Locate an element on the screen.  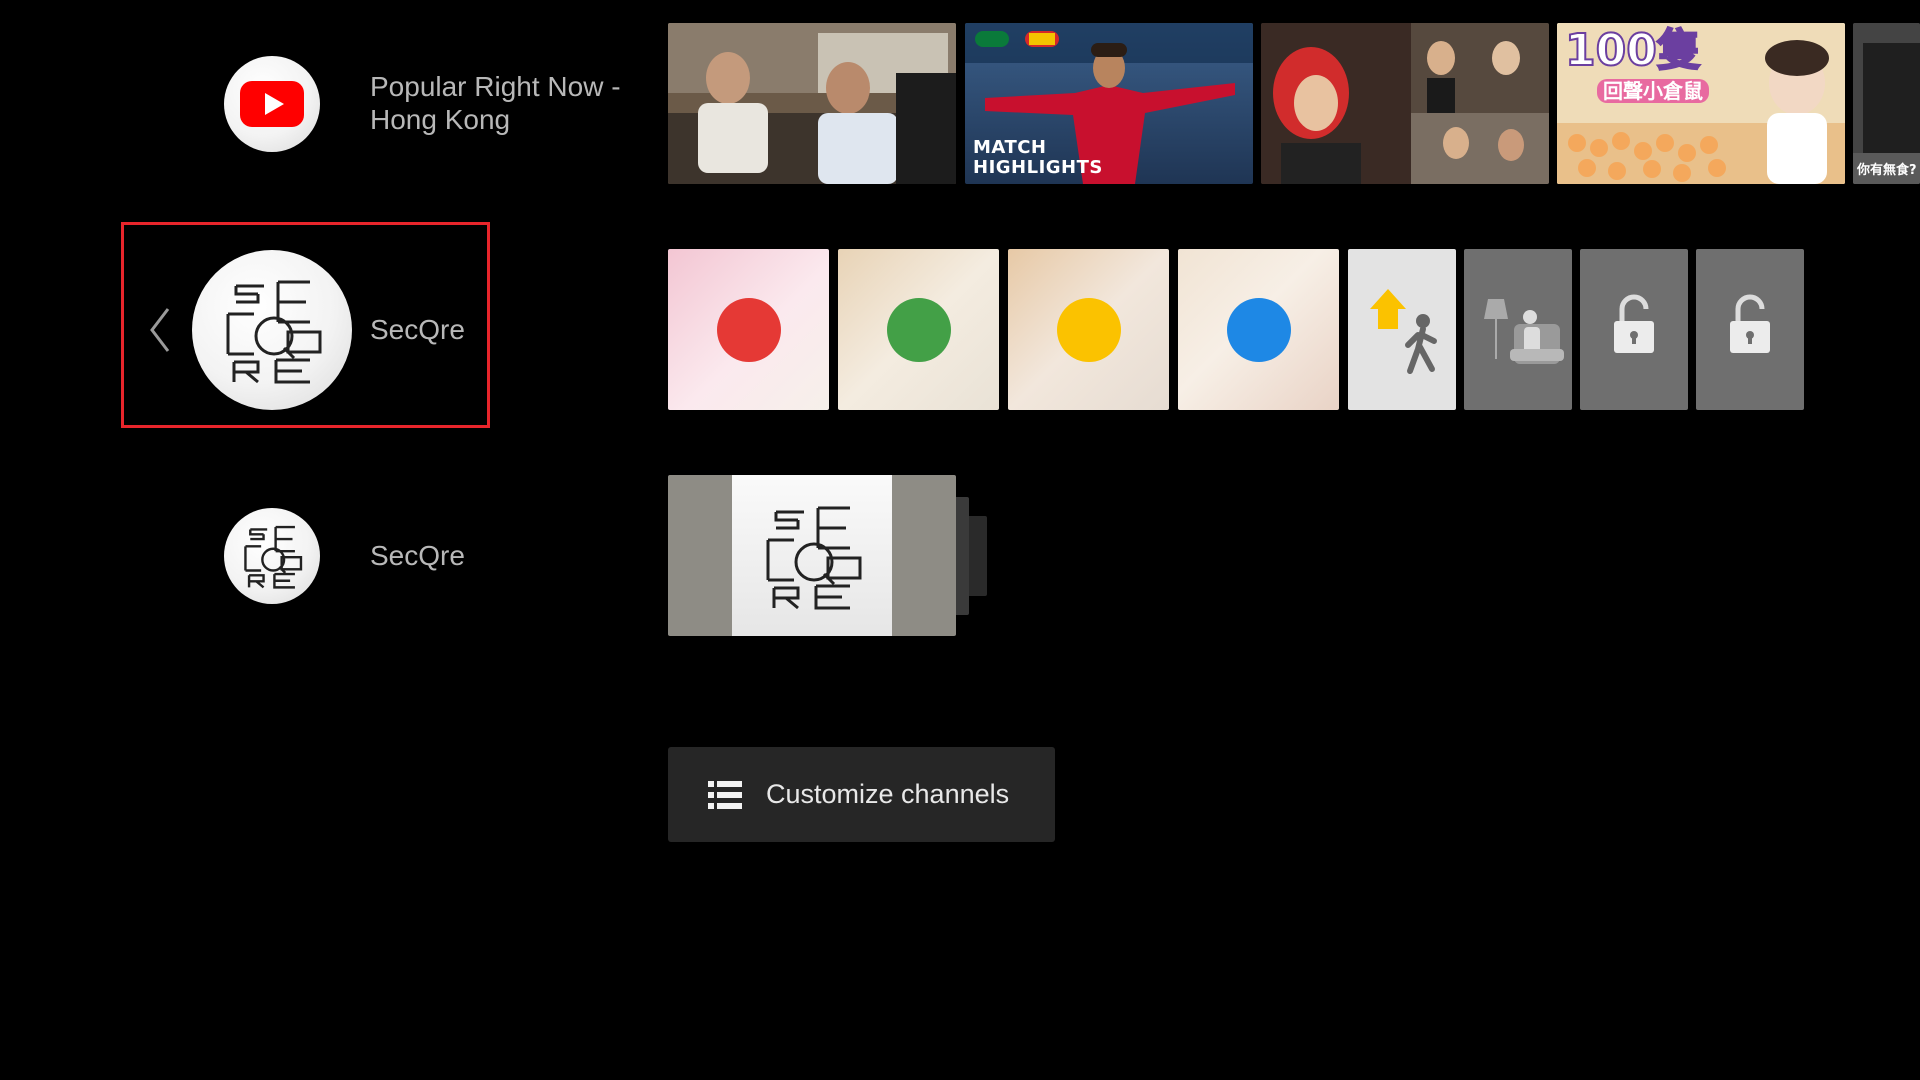
youtube-icon is located at coordinates (272, 104).